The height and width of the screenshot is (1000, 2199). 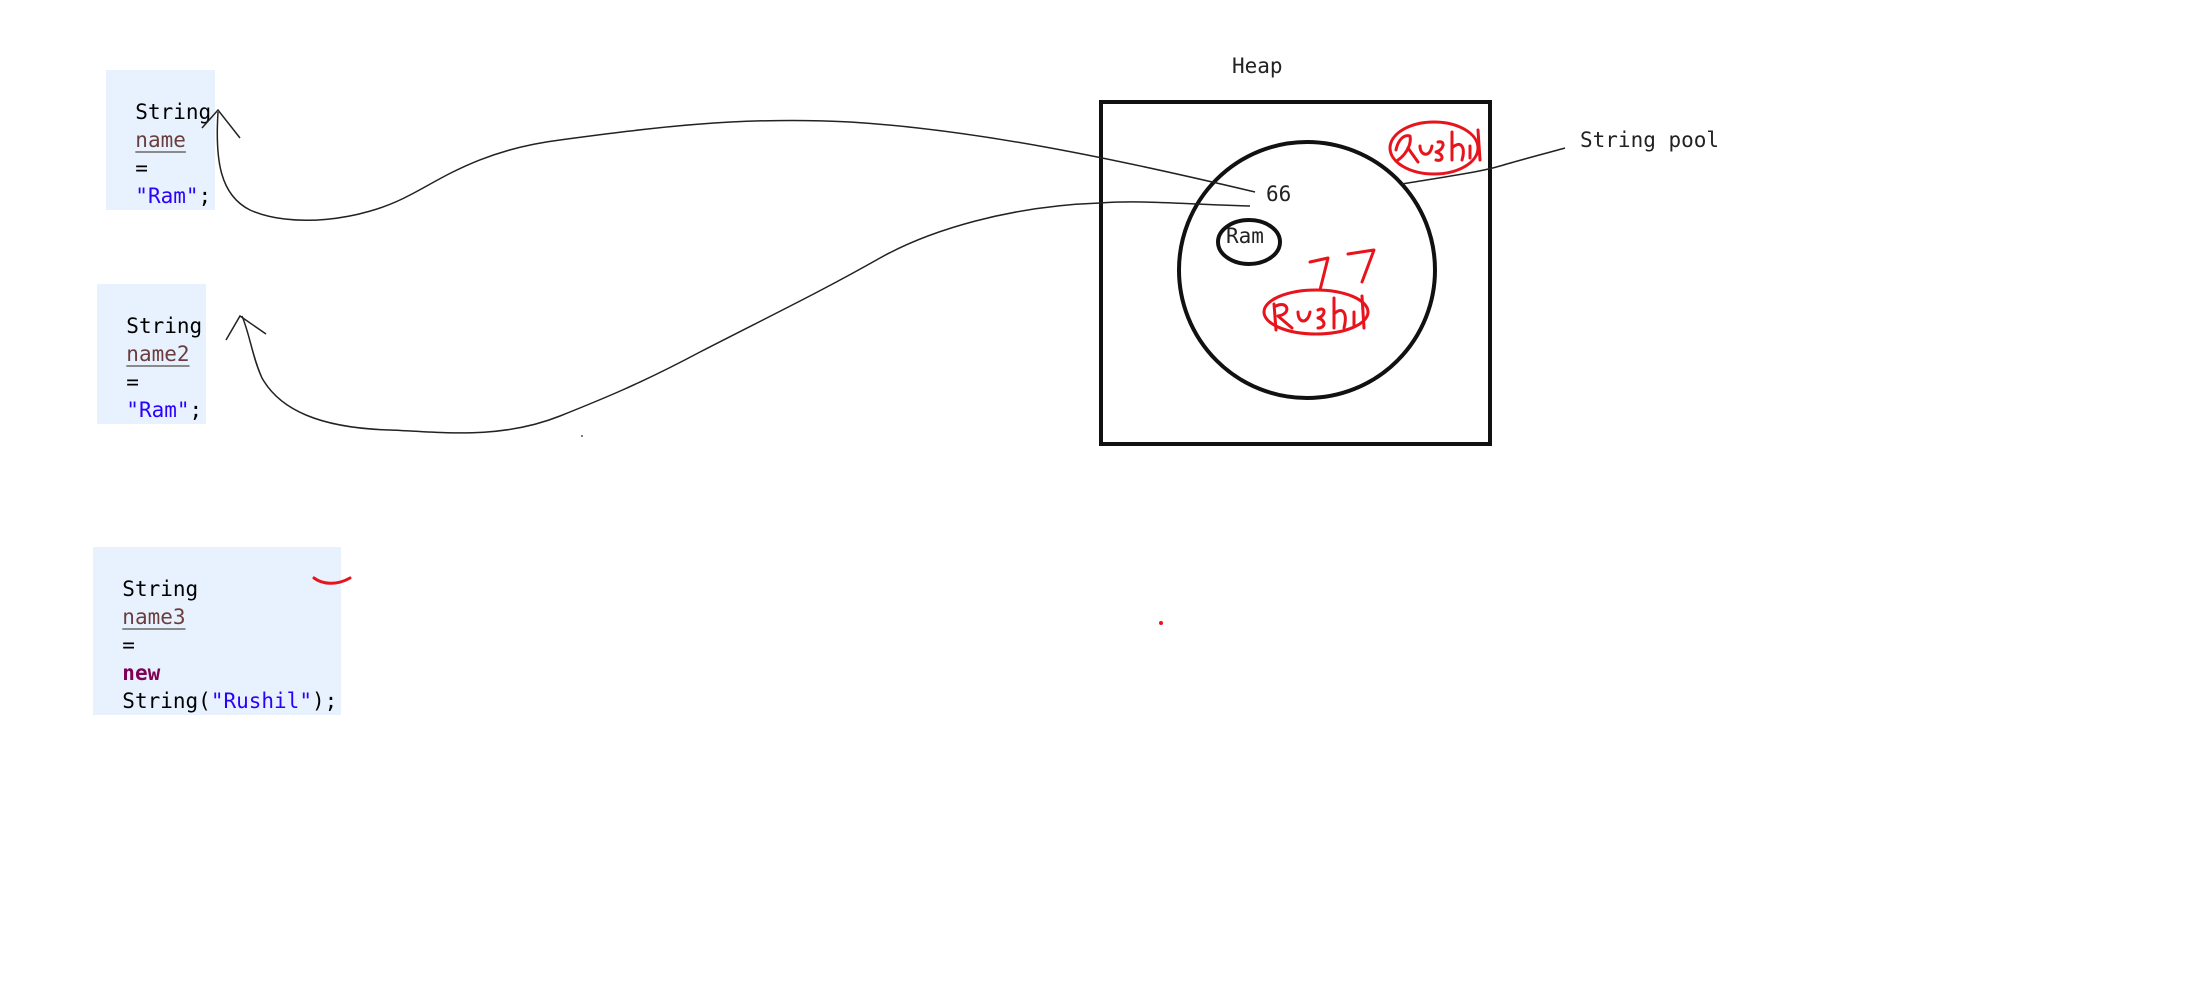 What do you see at coordinates (1319, 313) in the screenshot?
I see `heap-rushil-scribble` at bounding box center [1319, 313].